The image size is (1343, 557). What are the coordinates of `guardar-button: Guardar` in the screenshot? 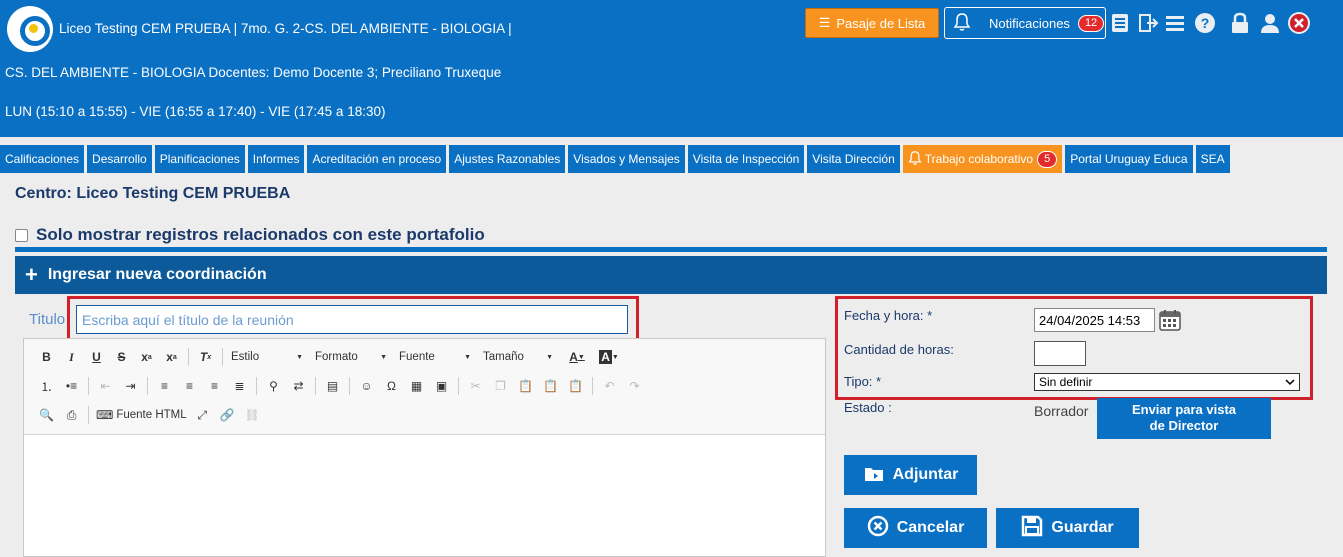 It's located at (1067, 528).